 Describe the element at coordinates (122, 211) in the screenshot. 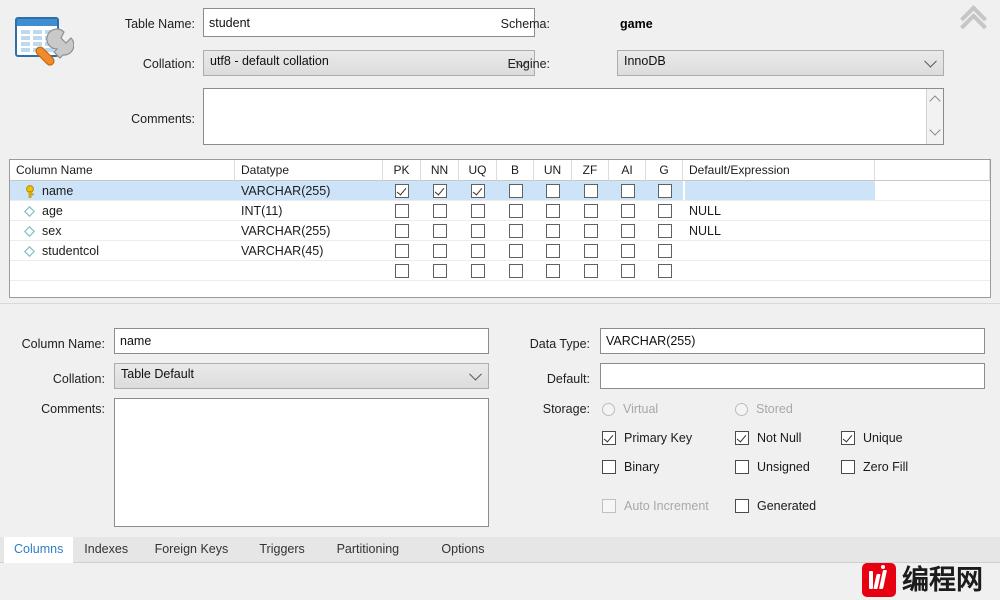

I see `cell-name: age` at that location.